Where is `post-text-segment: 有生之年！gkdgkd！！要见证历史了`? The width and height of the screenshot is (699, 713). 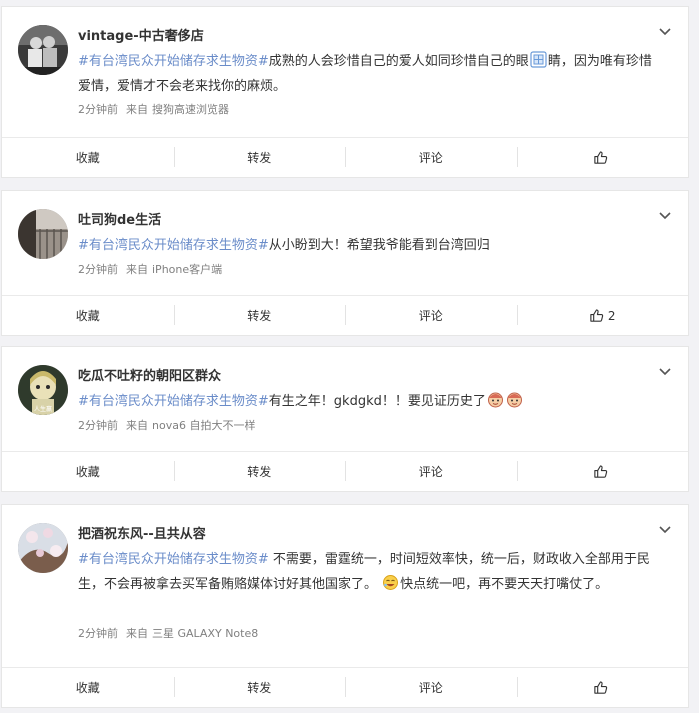 post-text-segment: 有生之年！gkdgkd！！要见证历史了 is located at coordinates (377, 401).